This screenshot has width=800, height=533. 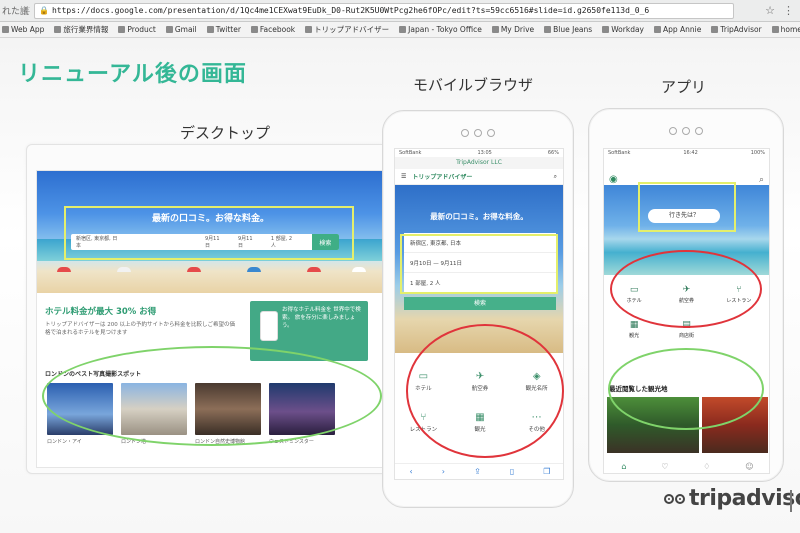 What do you see at coordinates (479, 216) in the screenshot?
I see `mobile-headline: 最新の口コミ。お得な料金。` at bounding box center [479, 216].